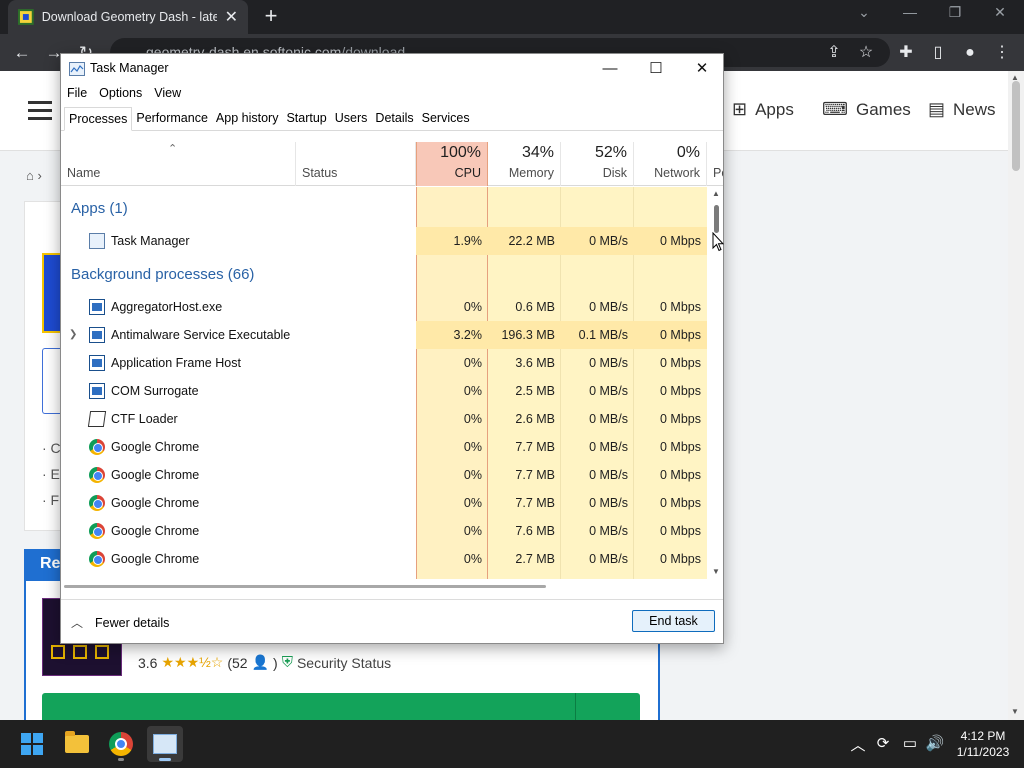  I want to click on col-name: ⌃ Name, so click(178, 164).